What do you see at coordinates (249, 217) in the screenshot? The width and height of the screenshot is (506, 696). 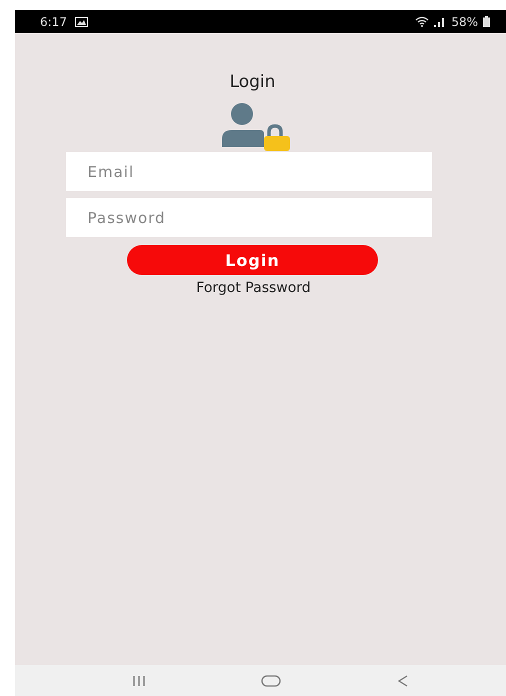 I see `password-field: Password` at bounding box center [249, 217].